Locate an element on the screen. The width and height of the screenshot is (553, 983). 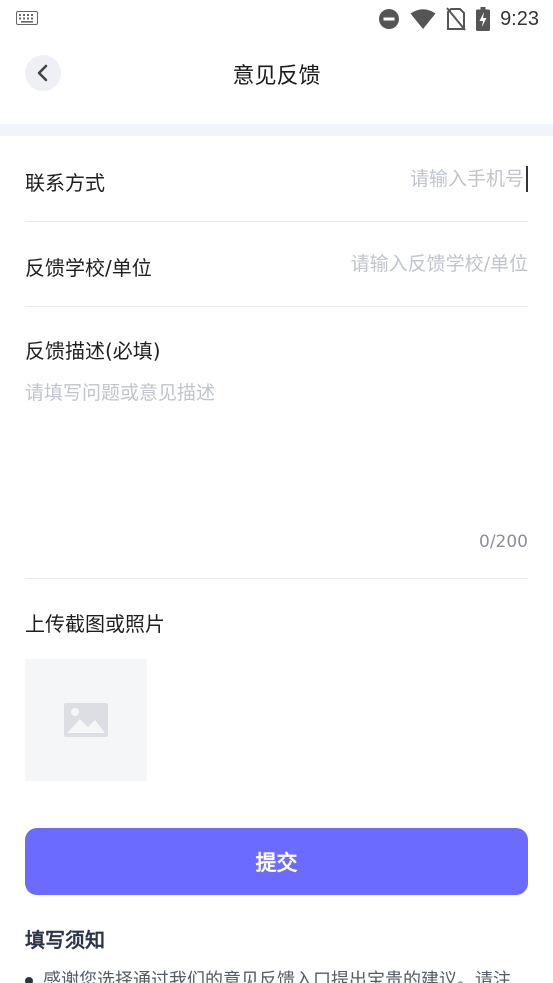
school-label: 反馈学校/单位 is located at coordinates (88, 268).